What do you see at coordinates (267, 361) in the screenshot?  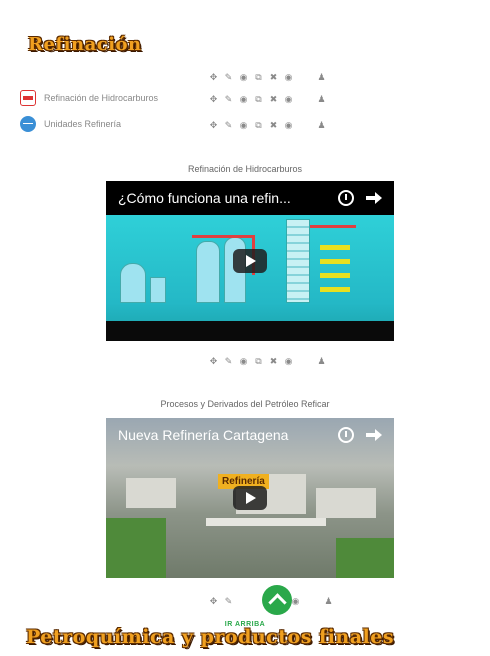 I see `video-edit-toolbar: ✥ ✎ ◉ ⧉ ✖ ◉ ♟` at bounding box center [267, 361].